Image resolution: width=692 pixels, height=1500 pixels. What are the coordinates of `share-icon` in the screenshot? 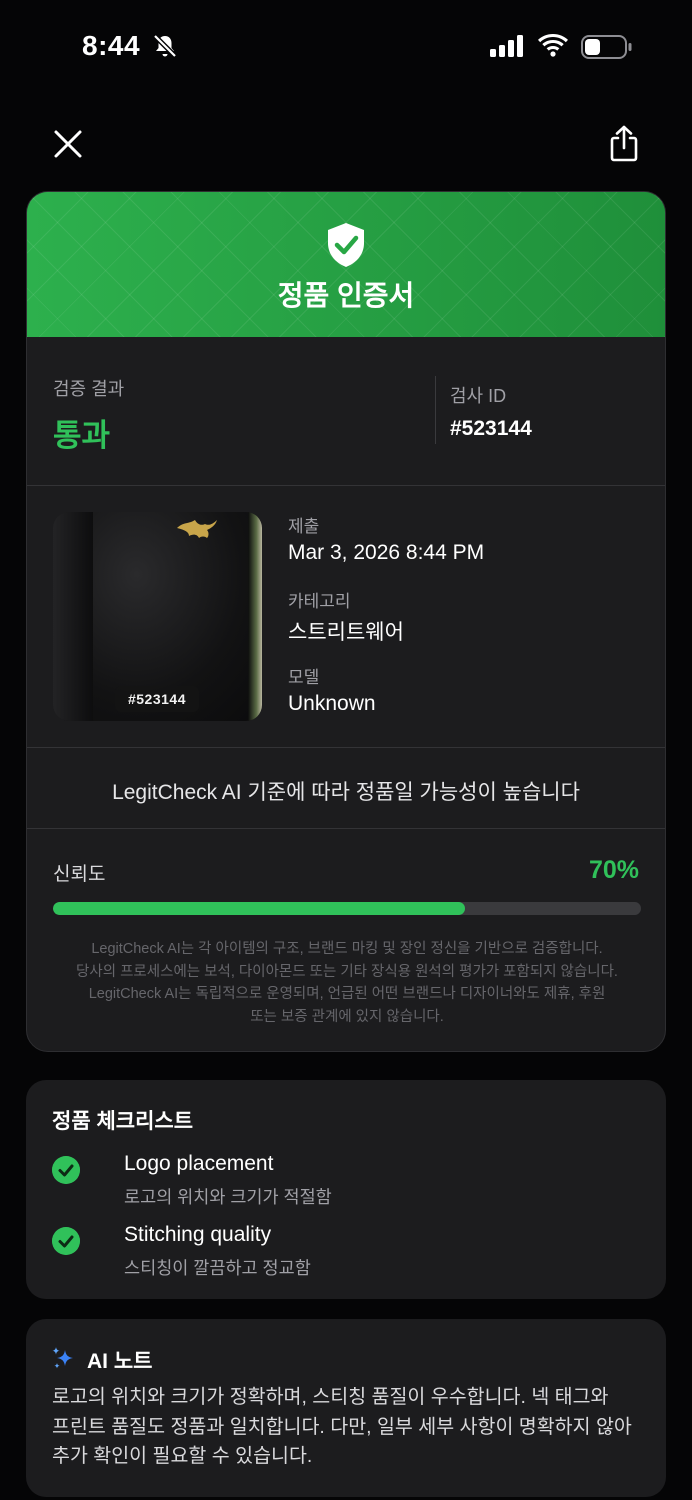 It's located at (624, 144).